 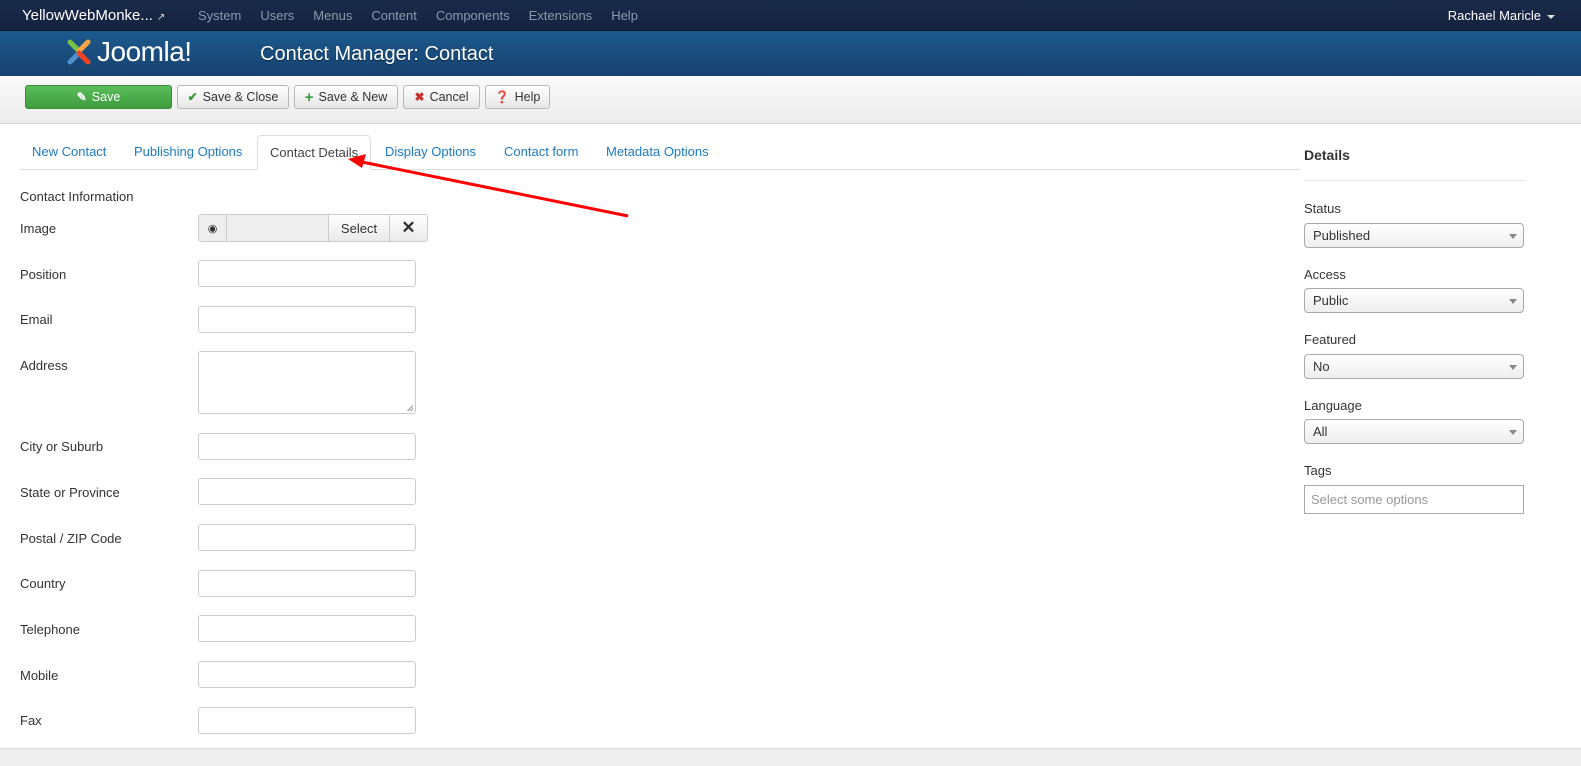 What do you see at coordinates (309, 97) in the screenshot?
I see `plus-icon: +` at bounding box center [309, 97].